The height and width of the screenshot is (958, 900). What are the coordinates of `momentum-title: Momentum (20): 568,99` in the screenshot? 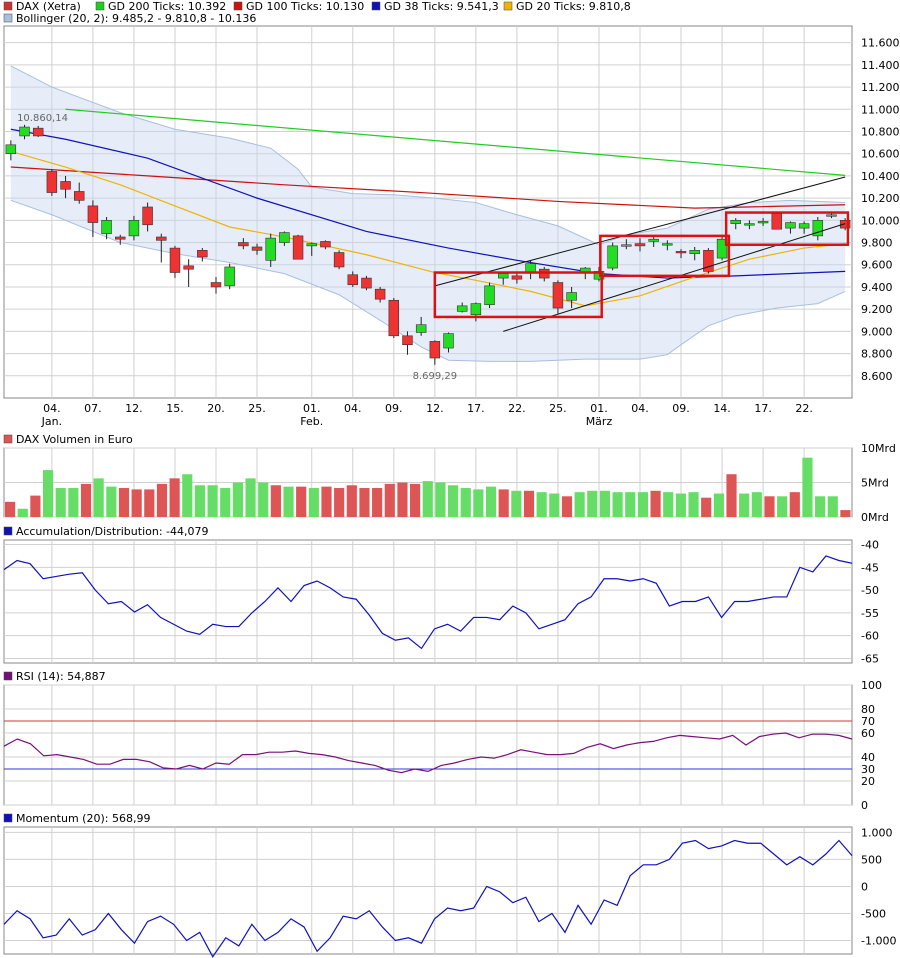 It's located at (83, 818).